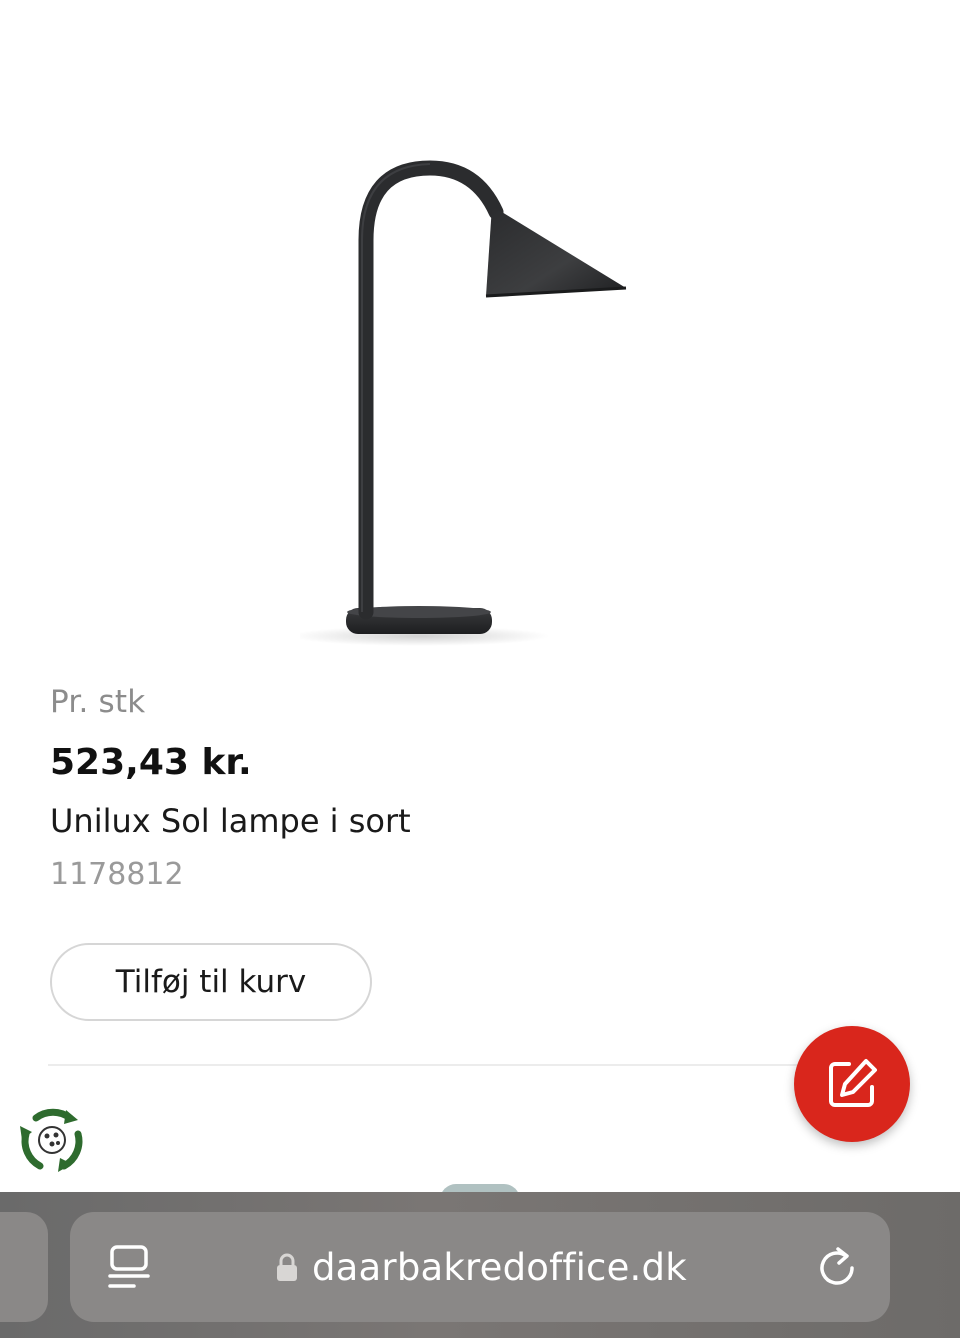  I want to click on reload-icon, so click(837, 1267).